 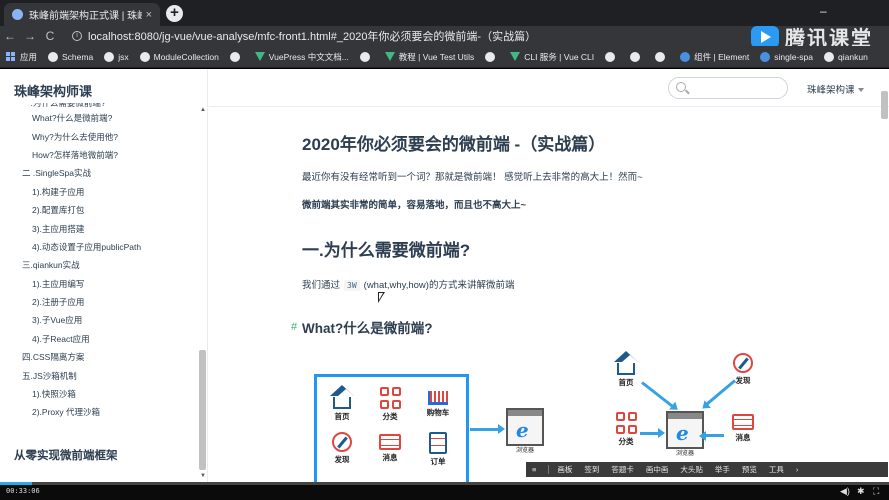 What do you see at coordinates (657, 469) in the screenshot?
I see `toolbar-button: 画中画` at bounding box center [657, 469].